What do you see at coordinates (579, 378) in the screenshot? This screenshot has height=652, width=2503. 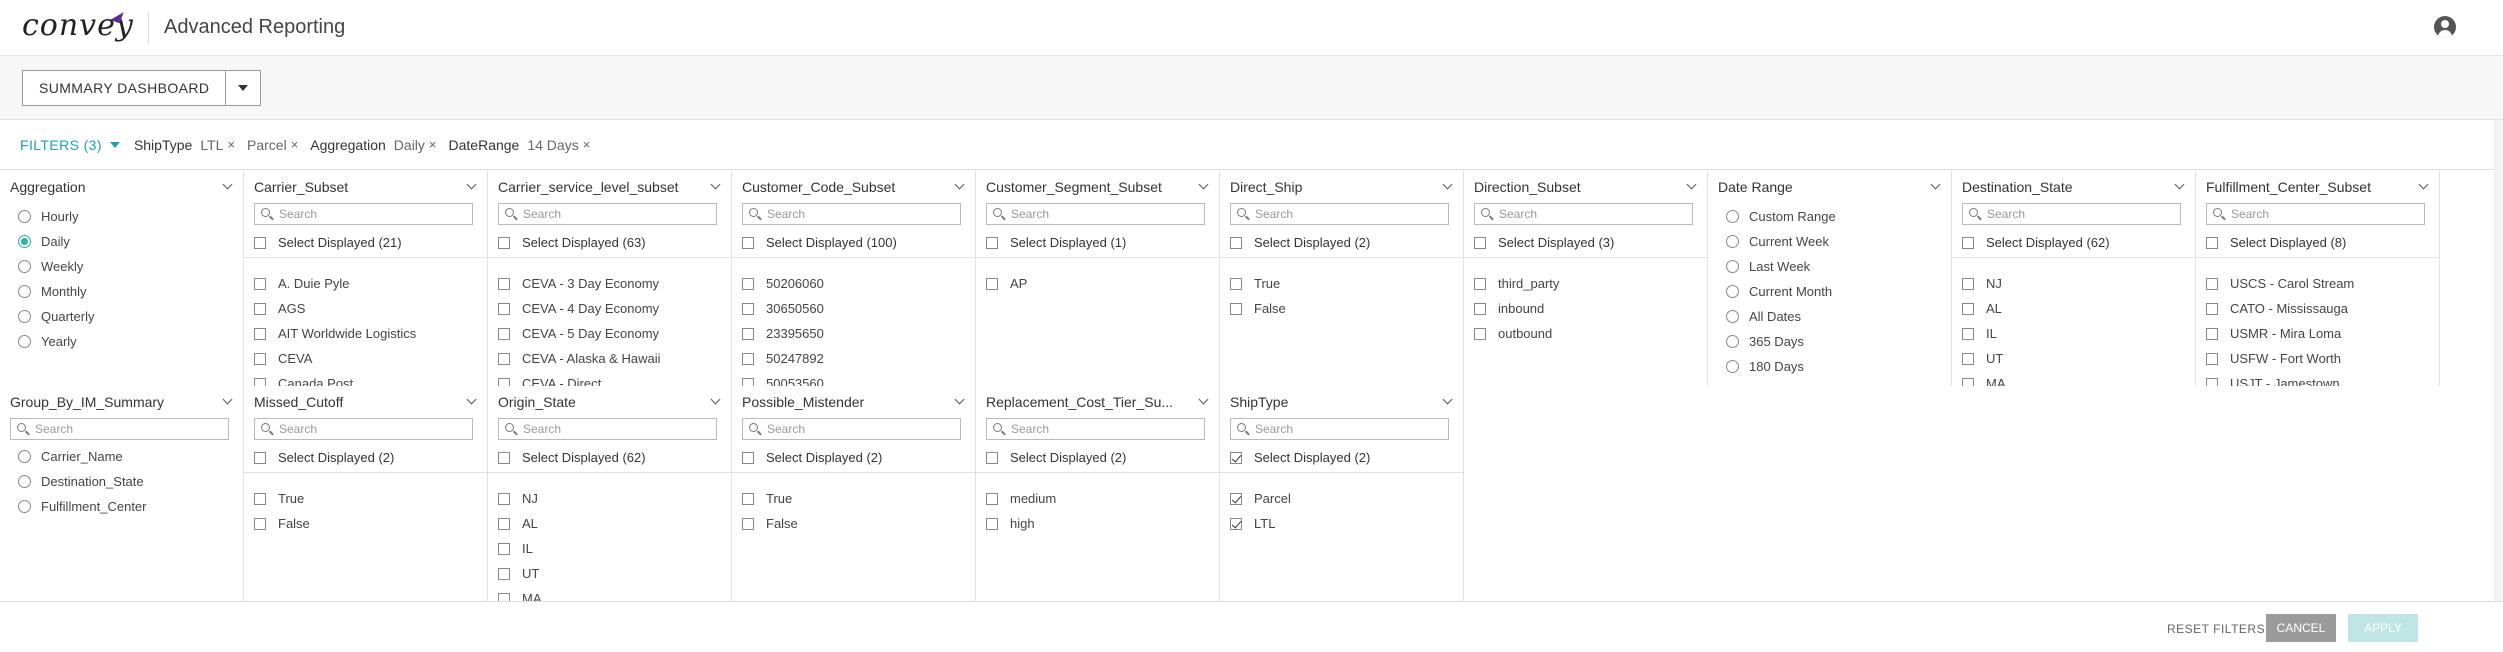 I see `checkbox-option: CEVA - Direct` at bounding box center [579, 378].